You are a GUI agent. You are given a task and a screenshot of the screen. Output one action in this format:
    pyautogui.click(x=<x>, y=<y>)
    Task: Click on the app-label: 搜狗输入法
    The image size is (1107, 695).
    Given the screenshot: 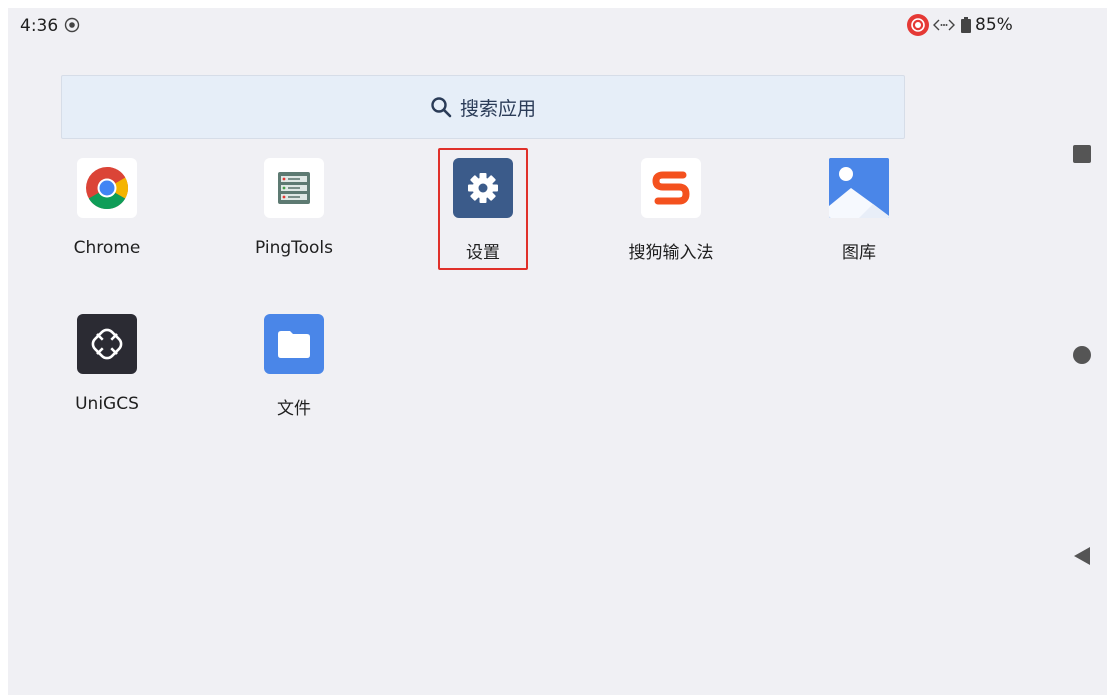 What is the action you would take?
    pyautogui.click(x=671, y=253)
    